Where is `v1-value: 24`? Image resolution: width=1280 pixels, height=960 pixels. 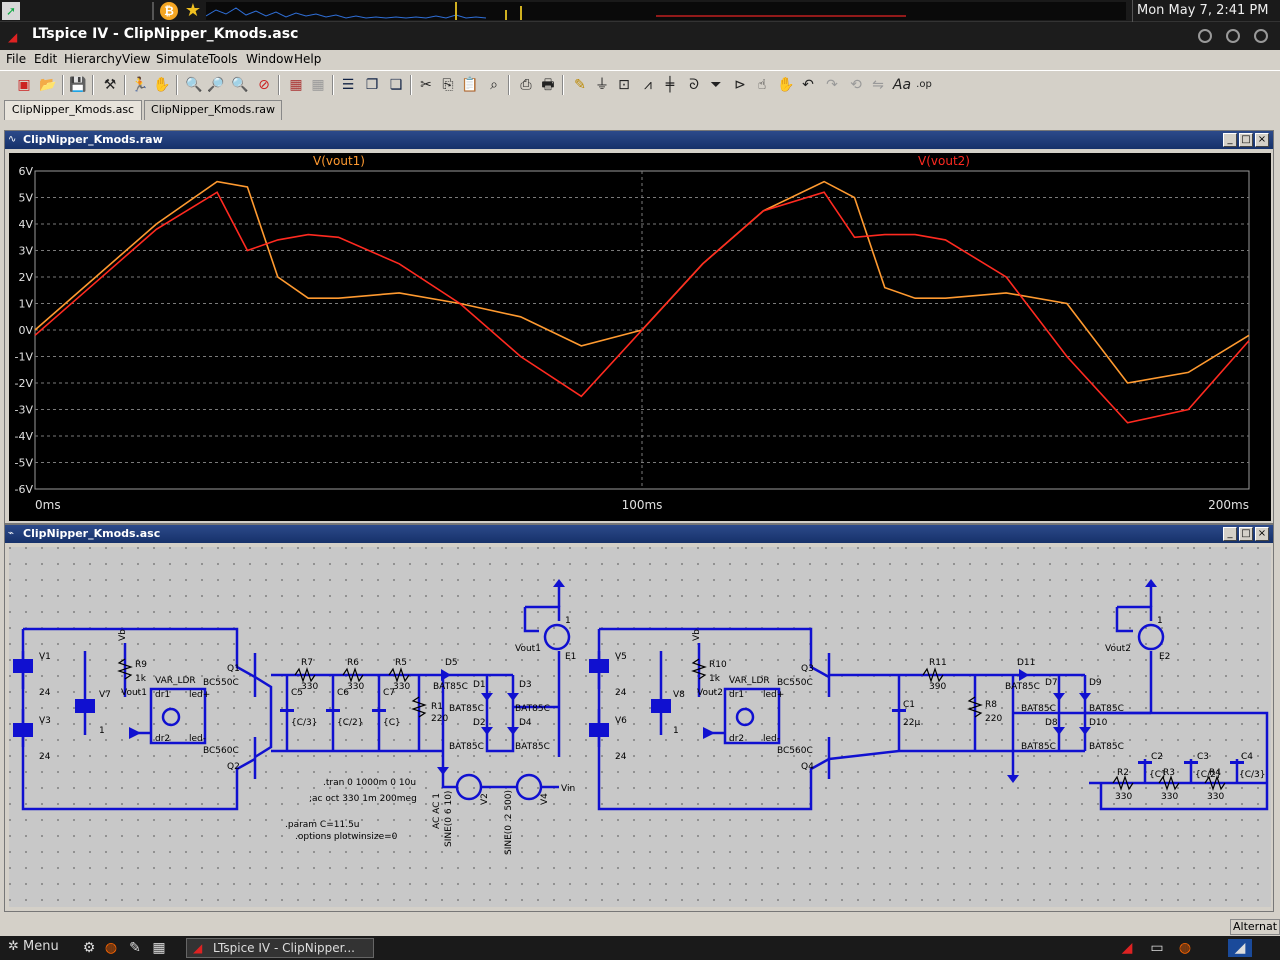 v1-value: 24 is located at coordinates (45, 693).